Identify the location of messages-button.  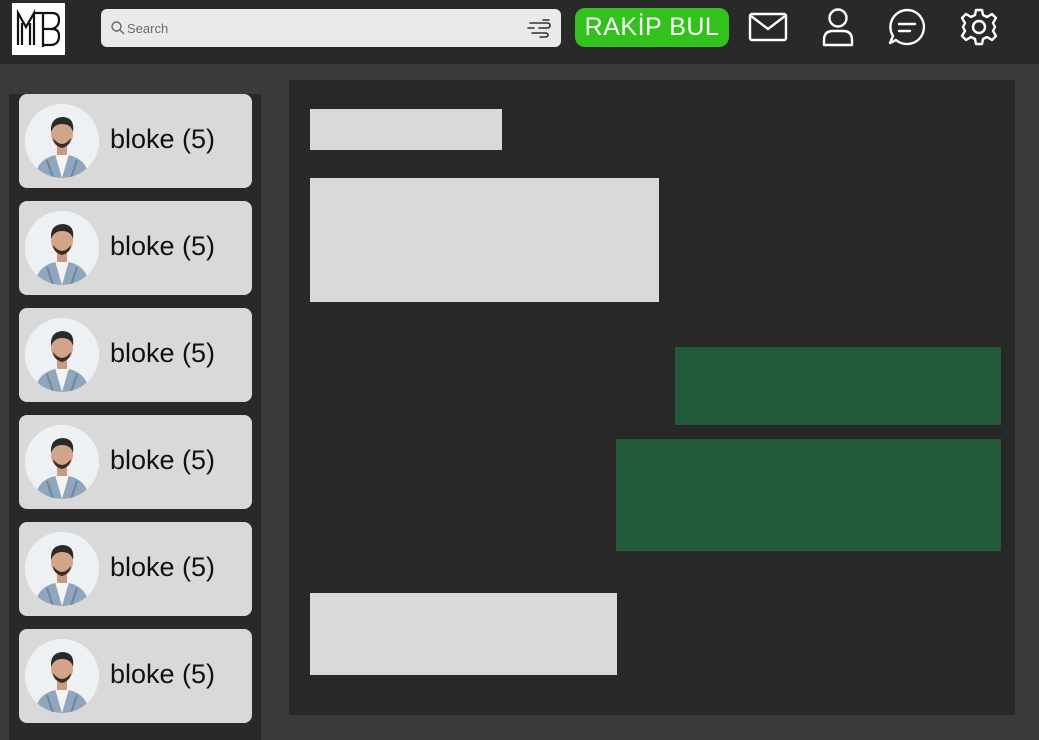
(768, 27).